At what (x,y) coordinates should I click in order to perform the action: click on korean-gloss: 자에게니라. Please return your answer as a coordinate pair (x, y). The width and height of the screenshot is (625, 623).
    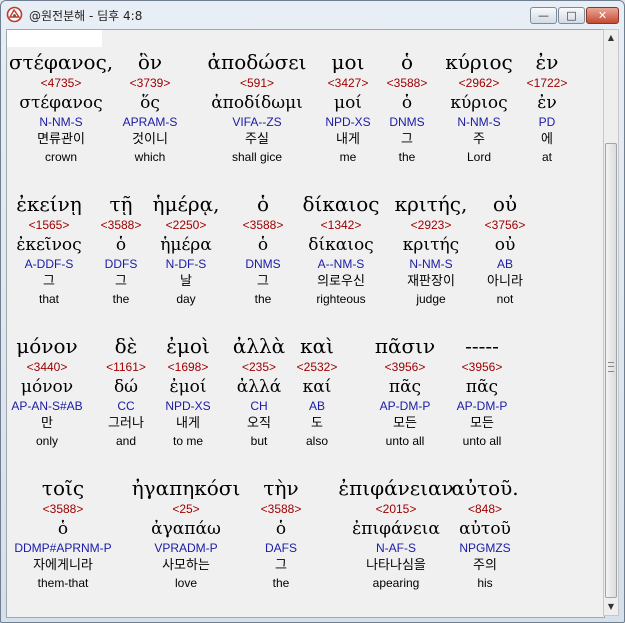
    Looking at the image, I should click on (63, 565).